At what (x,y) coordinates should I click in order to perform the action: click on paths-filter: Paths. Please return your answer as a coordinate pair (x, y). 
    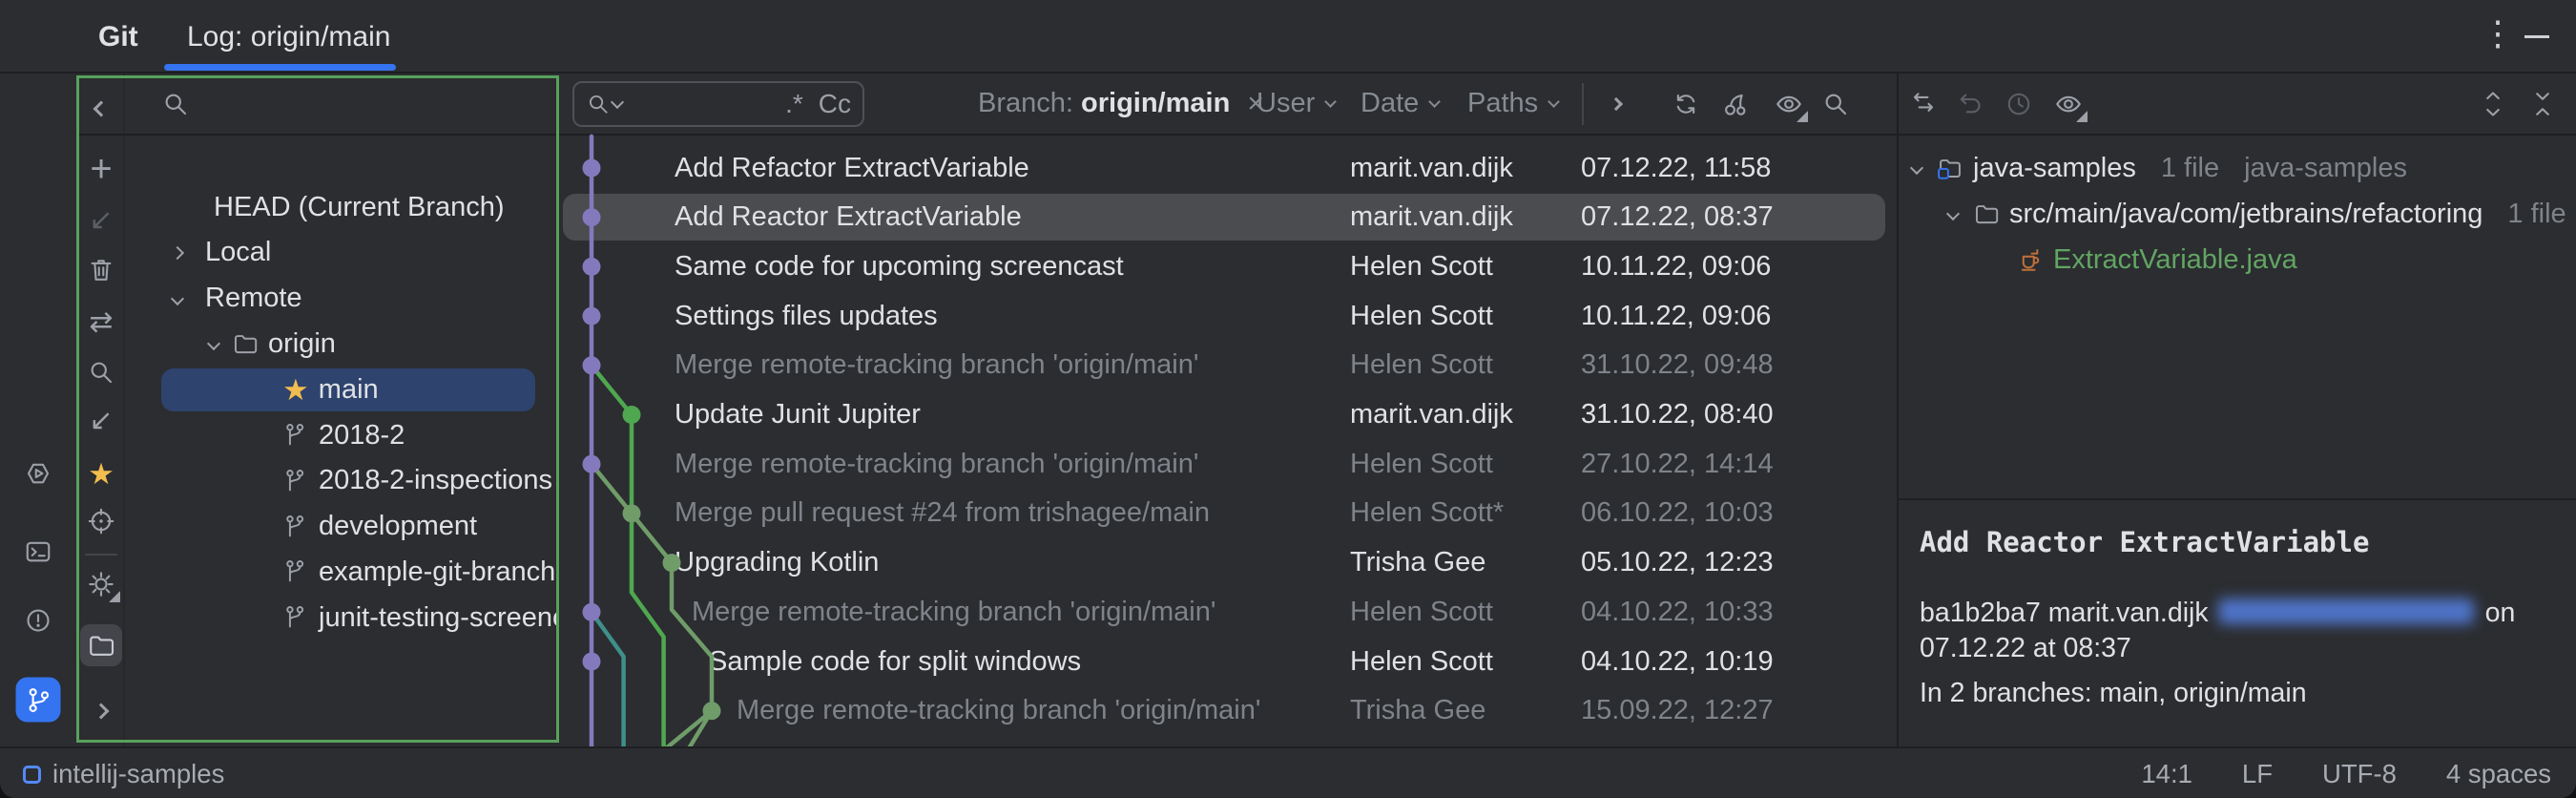
    Looking at the image, I should click on (1514, 104).